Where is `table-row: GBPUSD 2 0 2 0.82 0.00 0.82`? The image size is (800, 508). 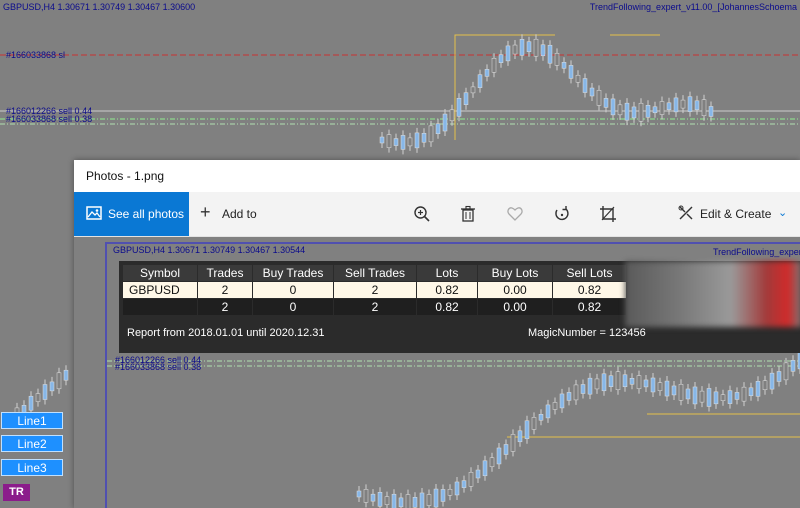 table-row: GBPUSD 2 0 2 0.82 0.00 0.82 is located at coordinates (374, 290).